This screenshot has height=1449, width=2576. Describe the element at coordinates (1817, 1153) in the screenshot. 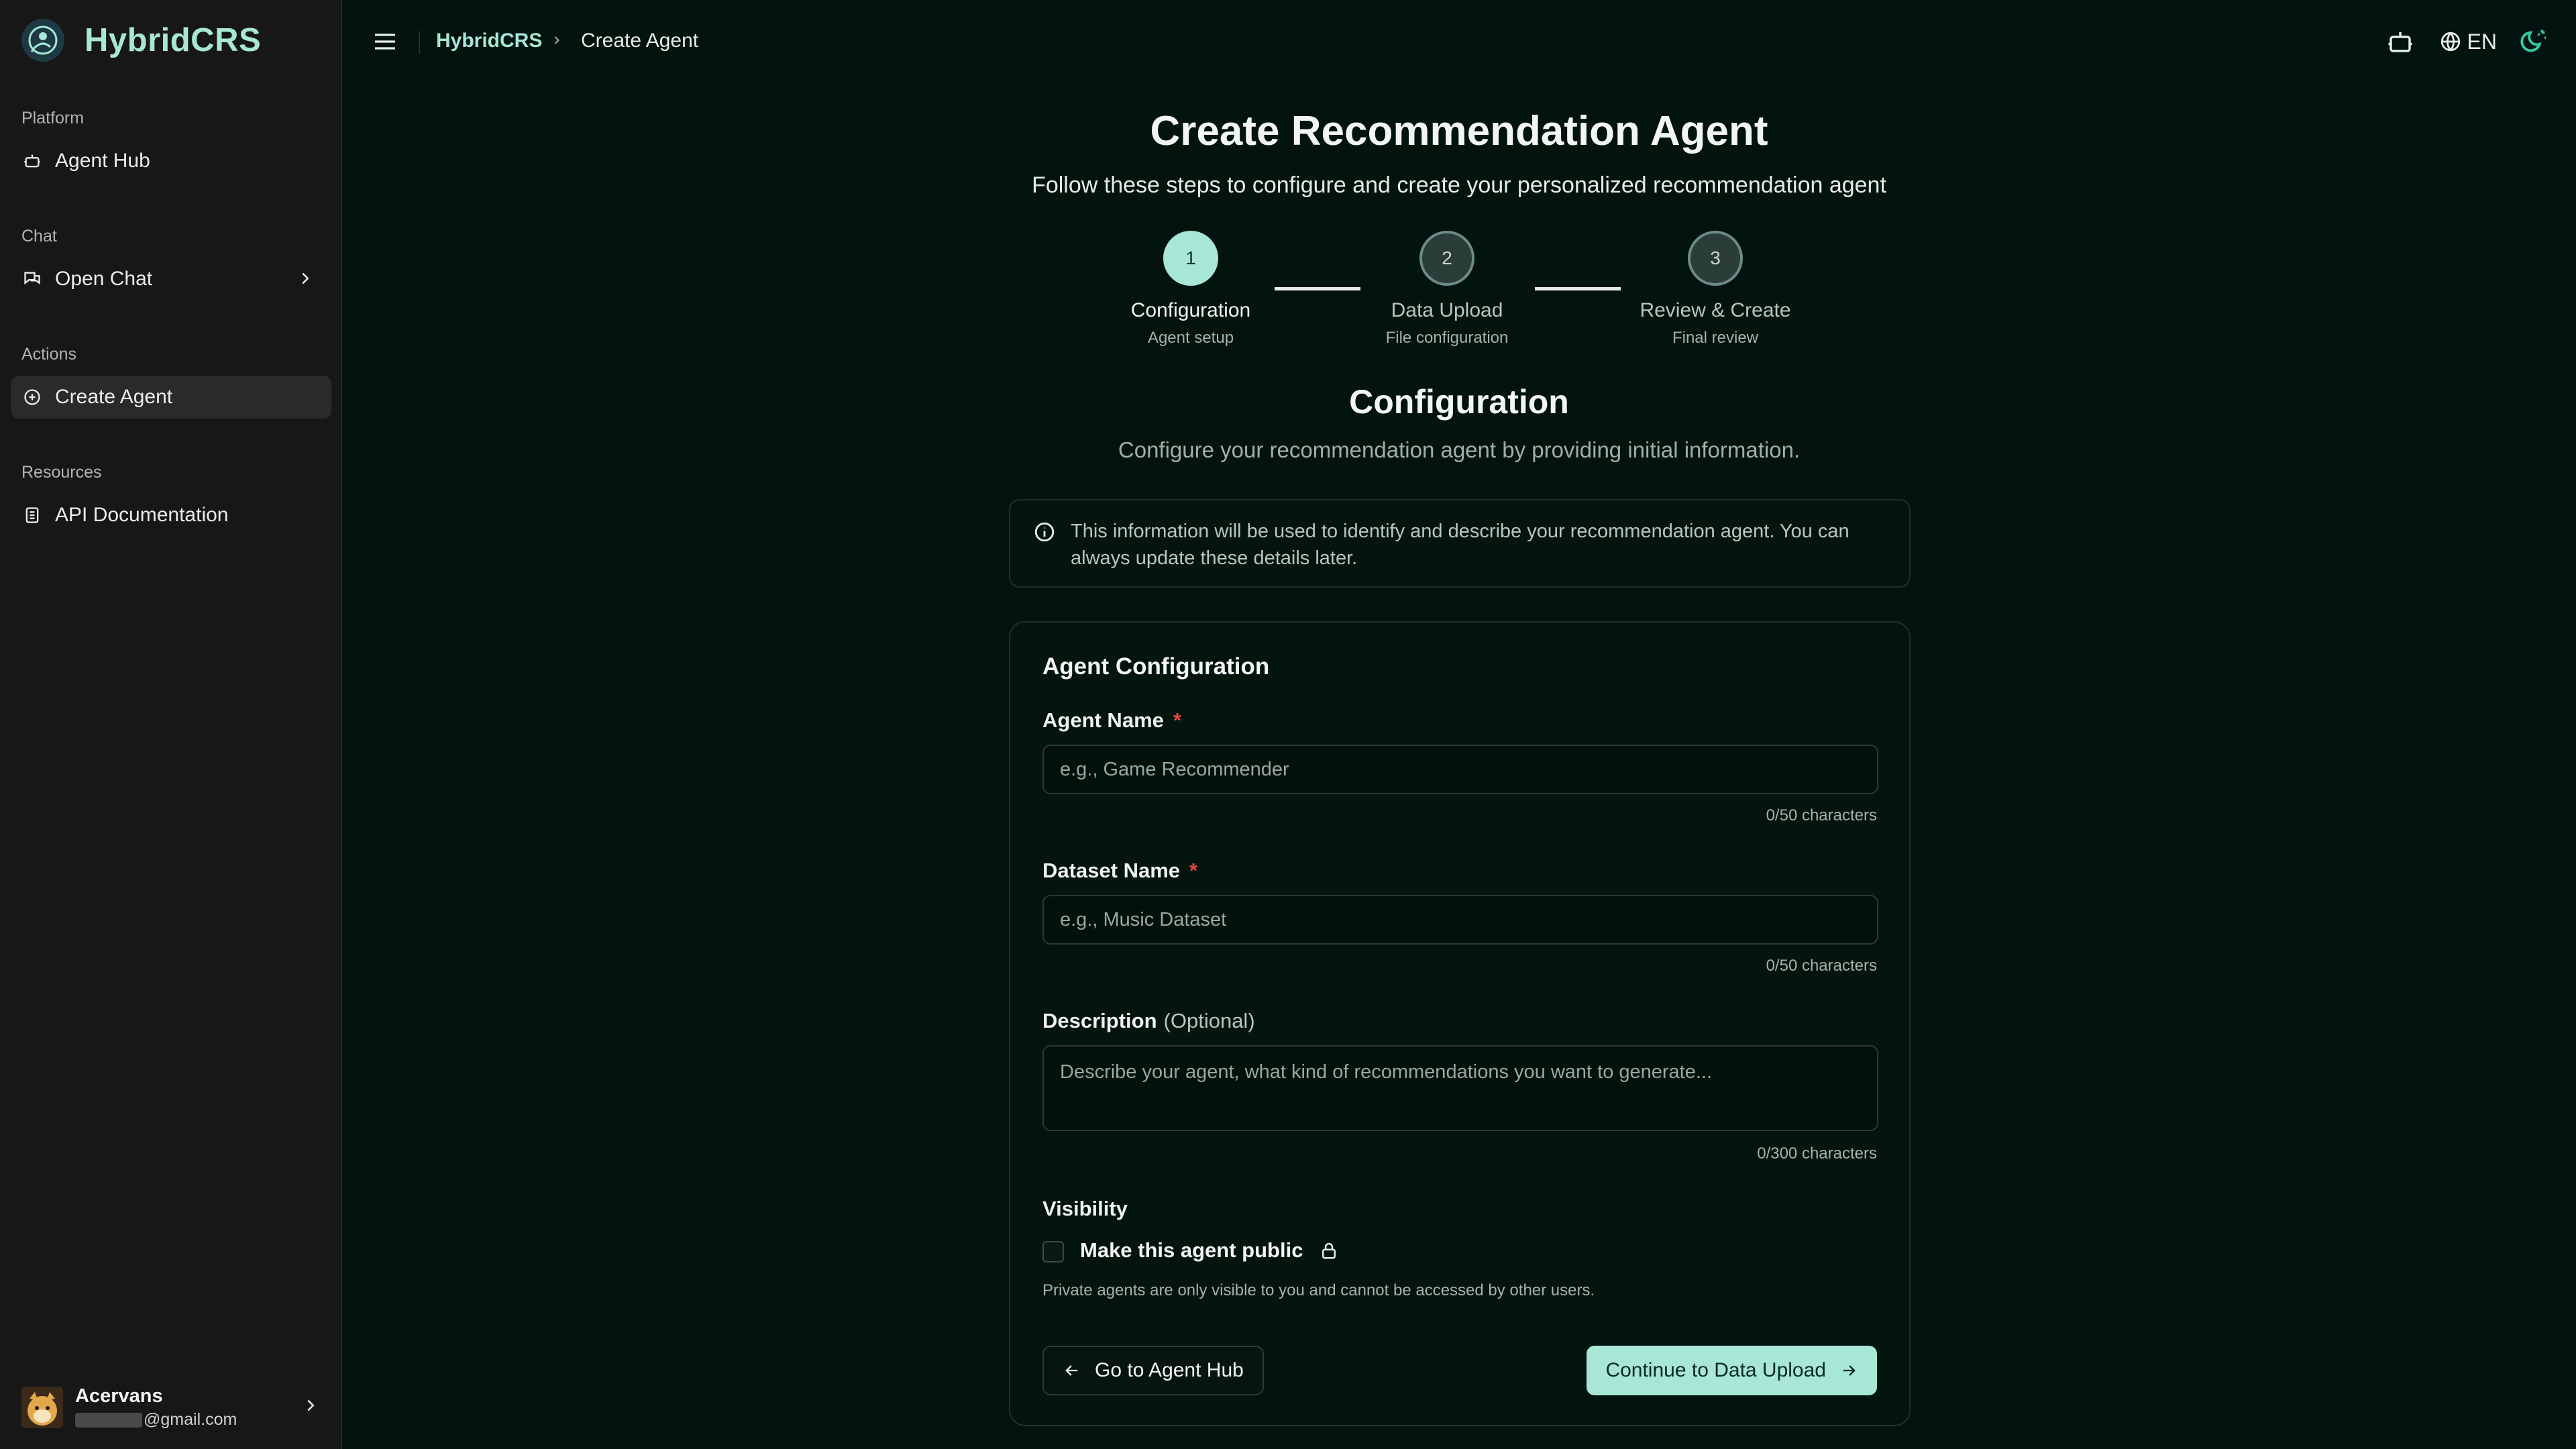

I see `description-counter: 0/300 characters` at that location.